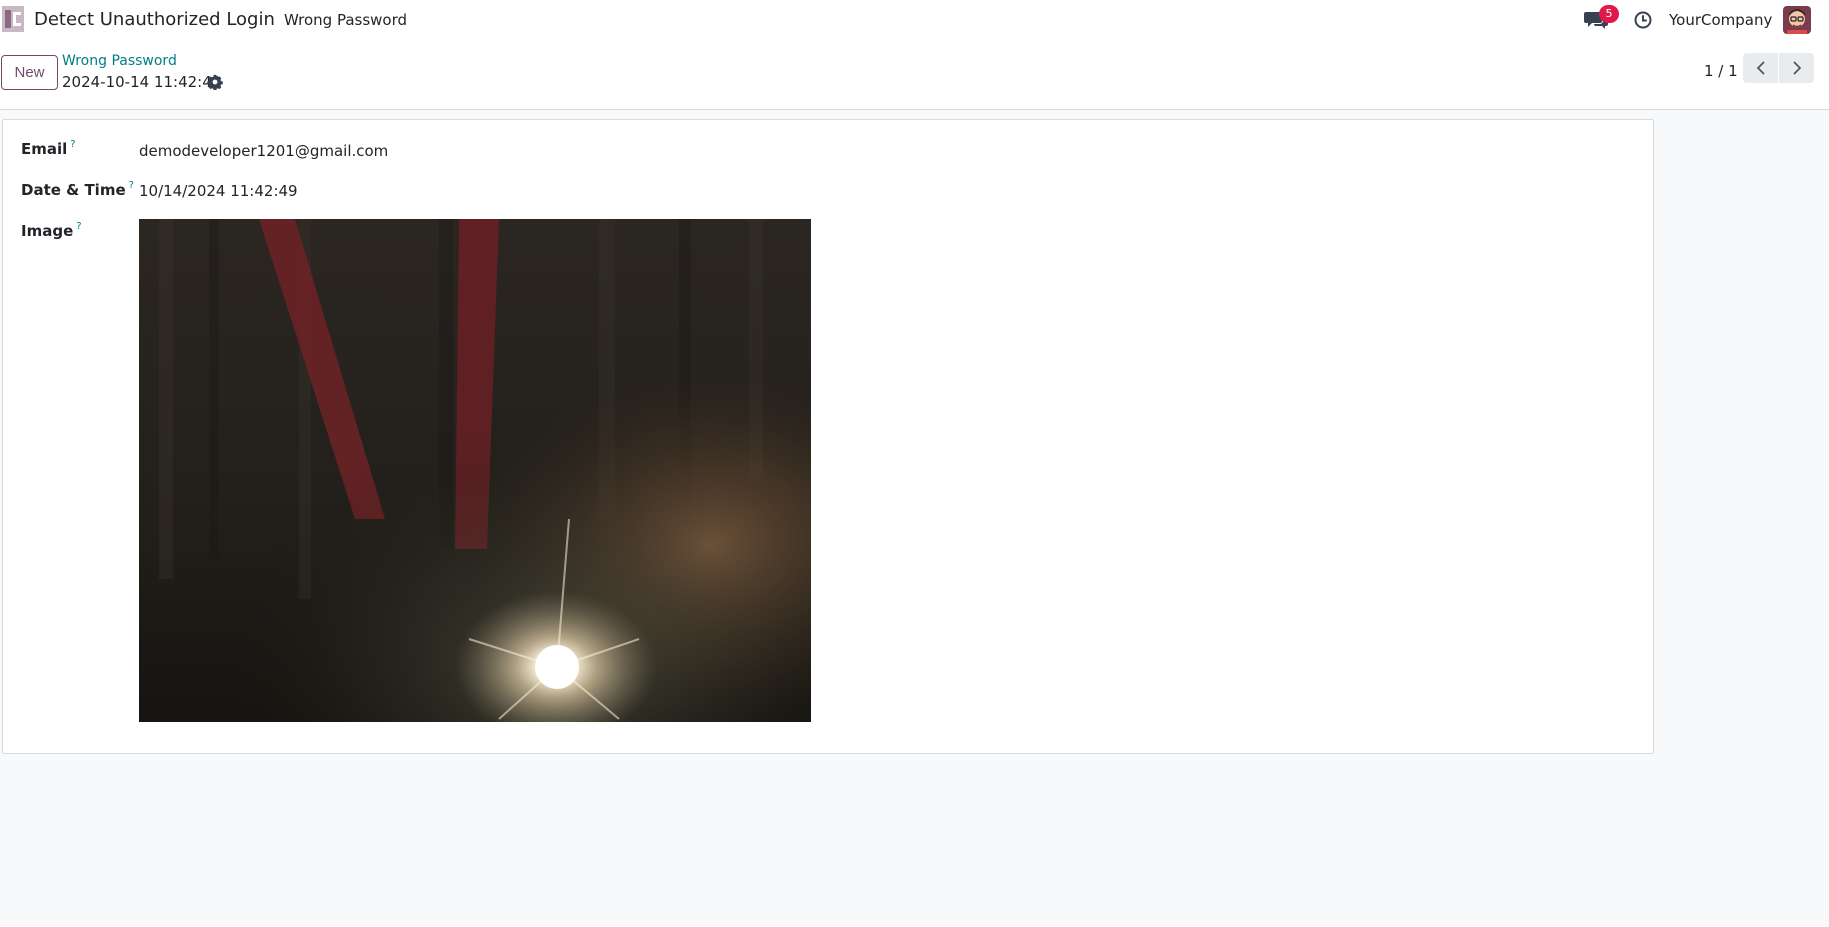 The height and width of the screenshot is (927, 1829). I want to click on chevron-left-icon, so click(1760, 68).